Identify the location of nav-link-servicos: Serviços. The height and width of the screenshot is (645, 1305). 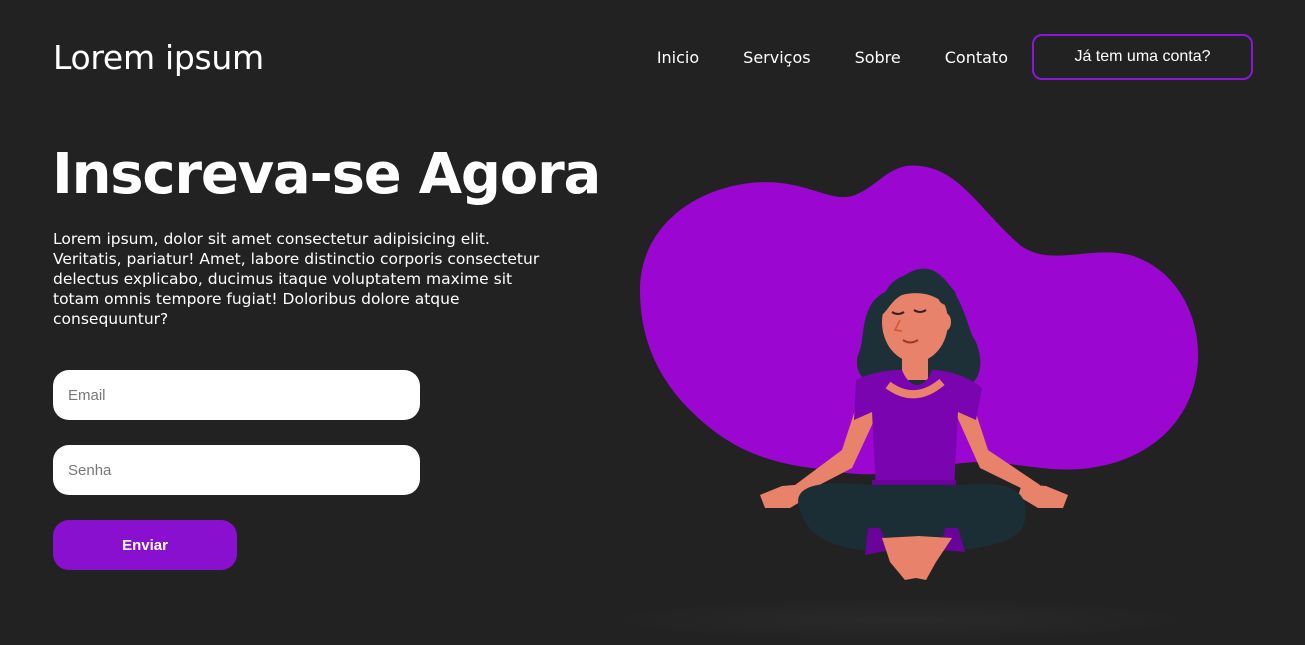
(776, 57).